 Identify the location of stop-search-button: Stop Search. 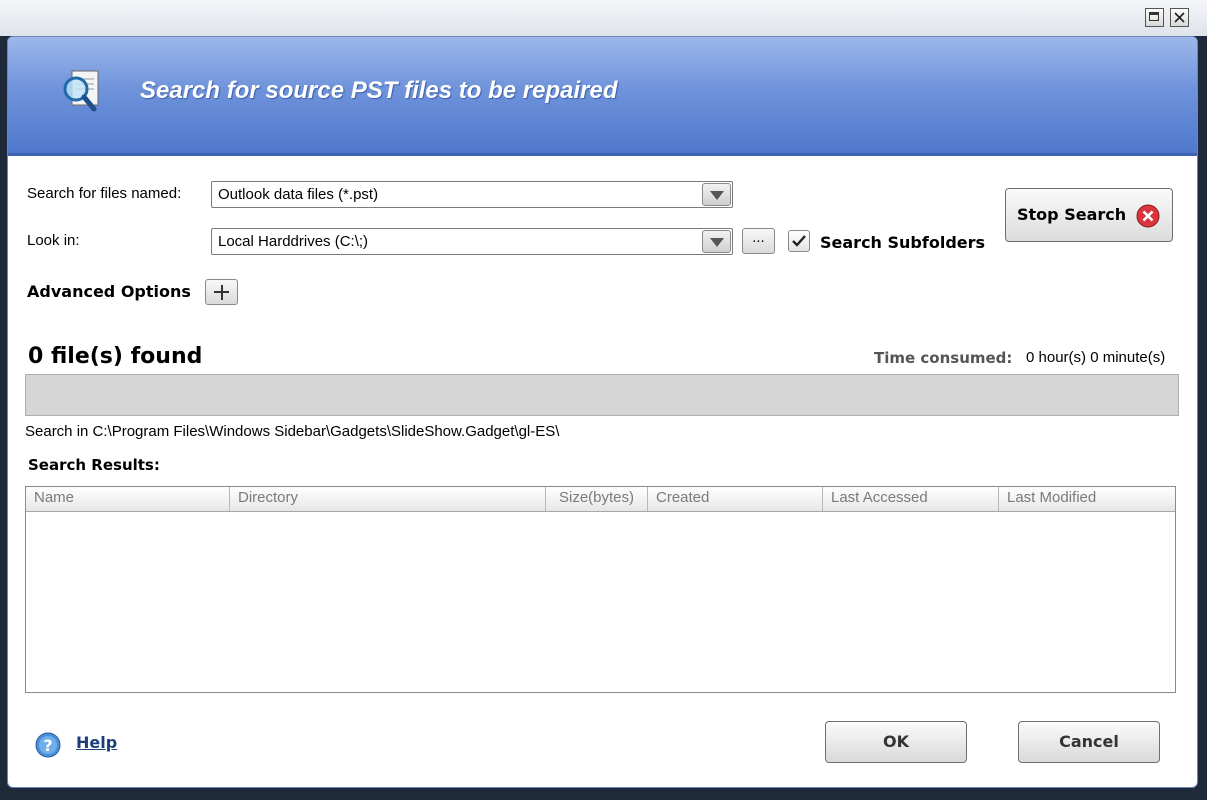
(1089, 215).